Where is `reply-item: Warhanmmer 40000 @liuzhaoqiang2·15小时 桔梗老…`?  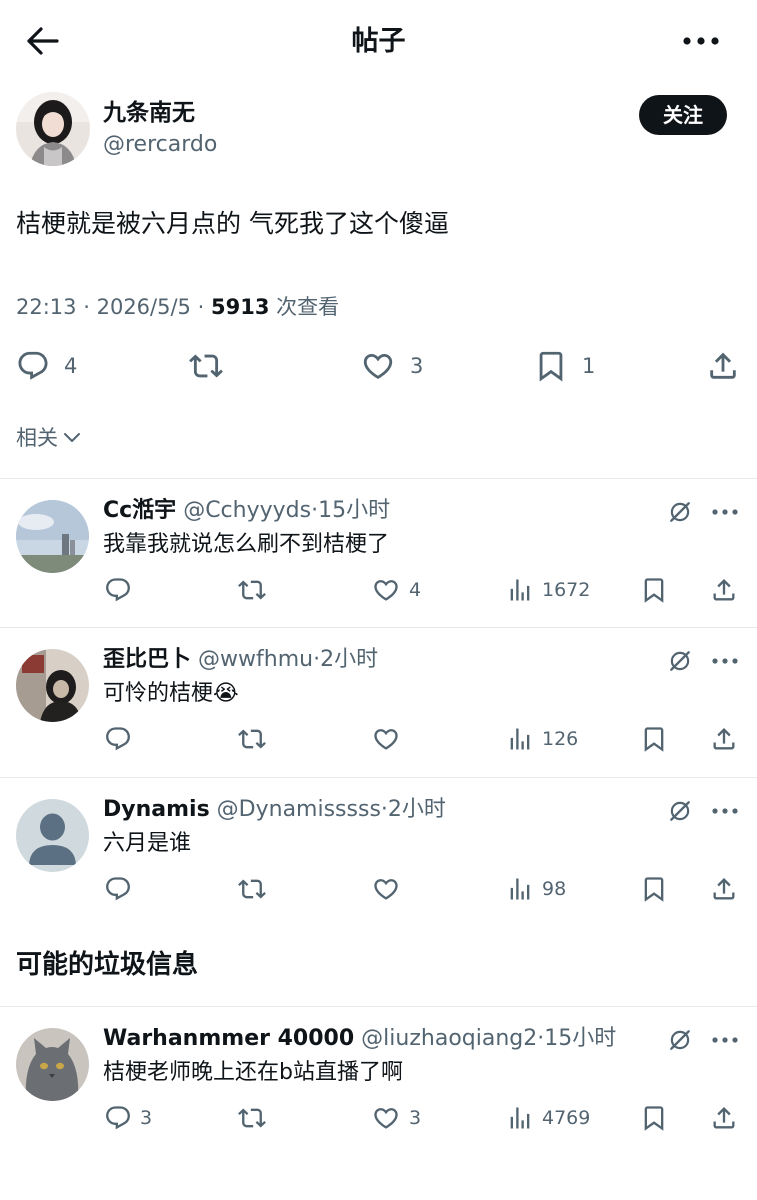
reply-item: Warhanmmer 40000 @liuzhaoqiang2·15小时 桔梗老… is located at coordinates (378, 1082).